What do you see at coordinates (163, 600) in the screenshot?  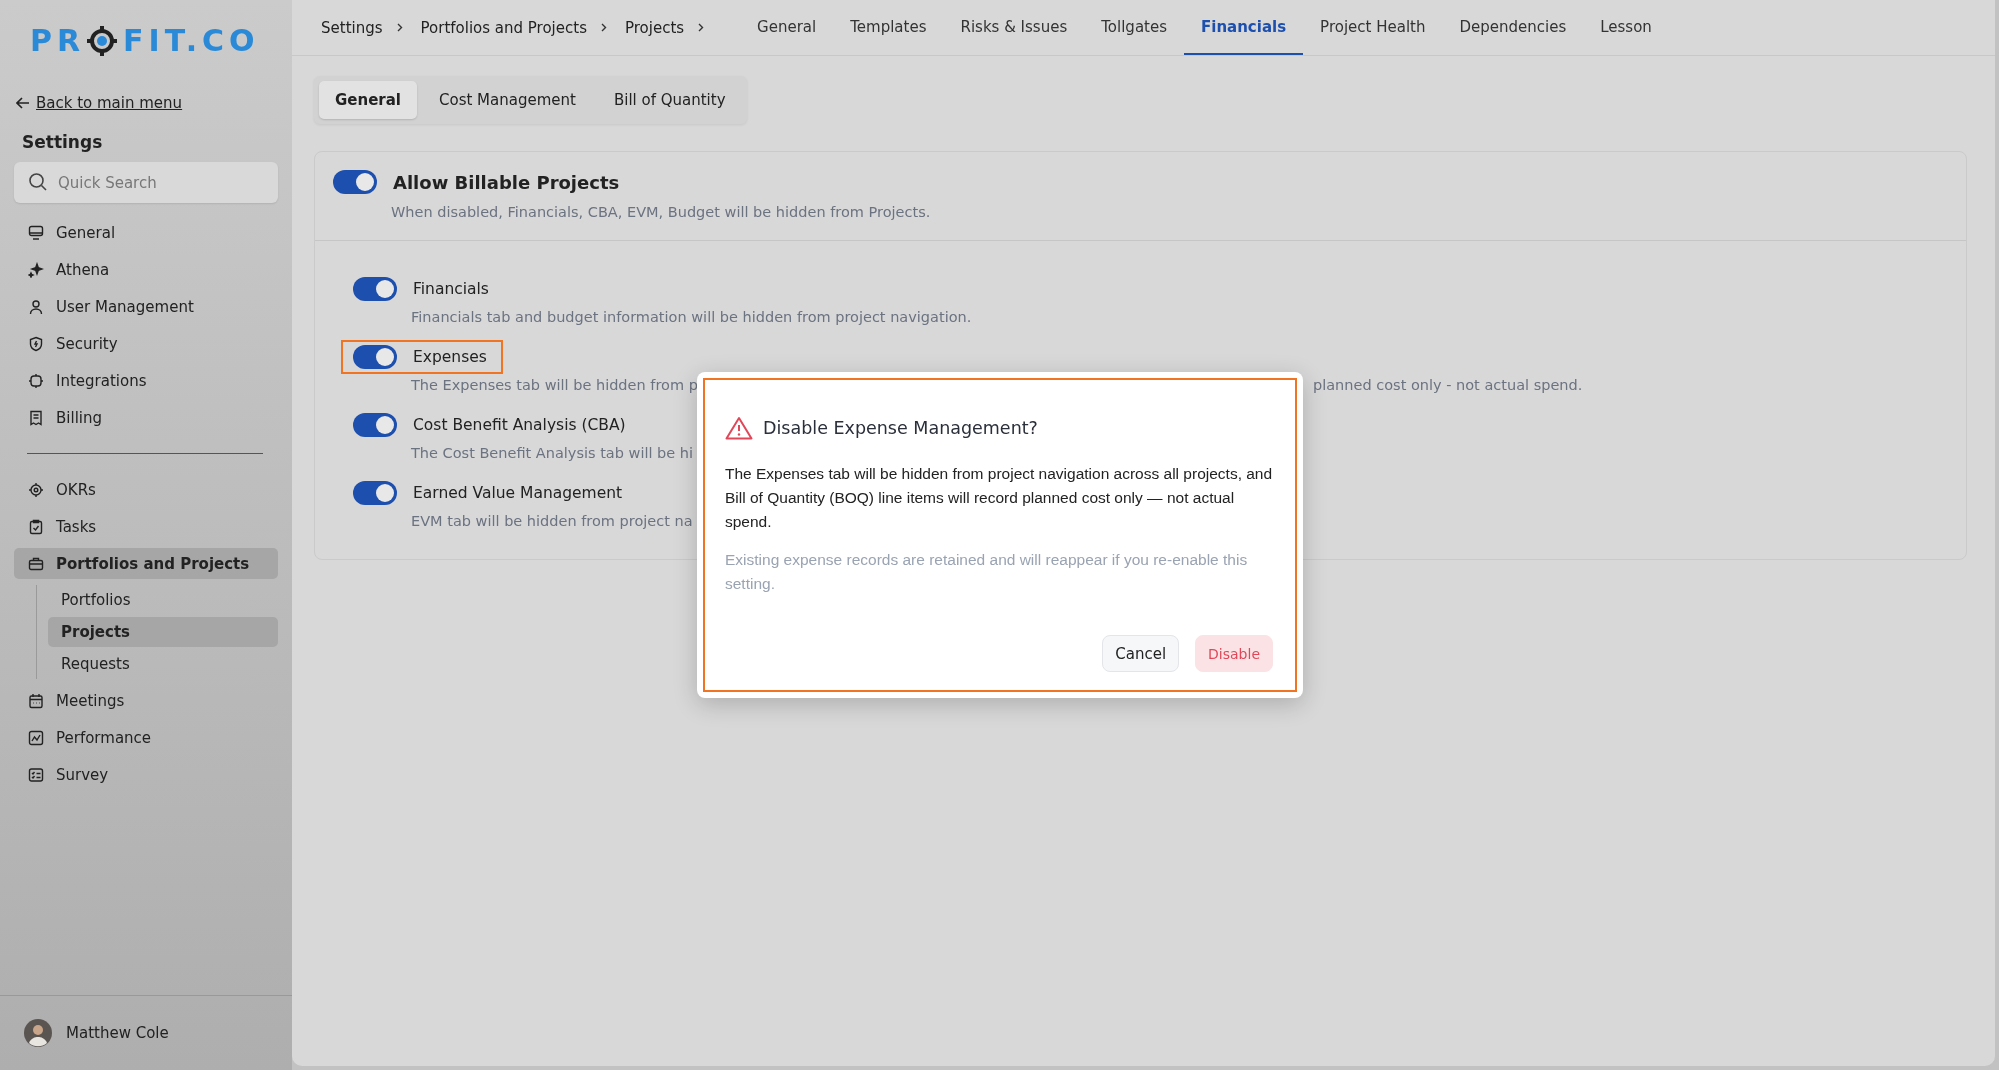 I see `nav-subitem: Portfolios` at bounding box center [163, 600].